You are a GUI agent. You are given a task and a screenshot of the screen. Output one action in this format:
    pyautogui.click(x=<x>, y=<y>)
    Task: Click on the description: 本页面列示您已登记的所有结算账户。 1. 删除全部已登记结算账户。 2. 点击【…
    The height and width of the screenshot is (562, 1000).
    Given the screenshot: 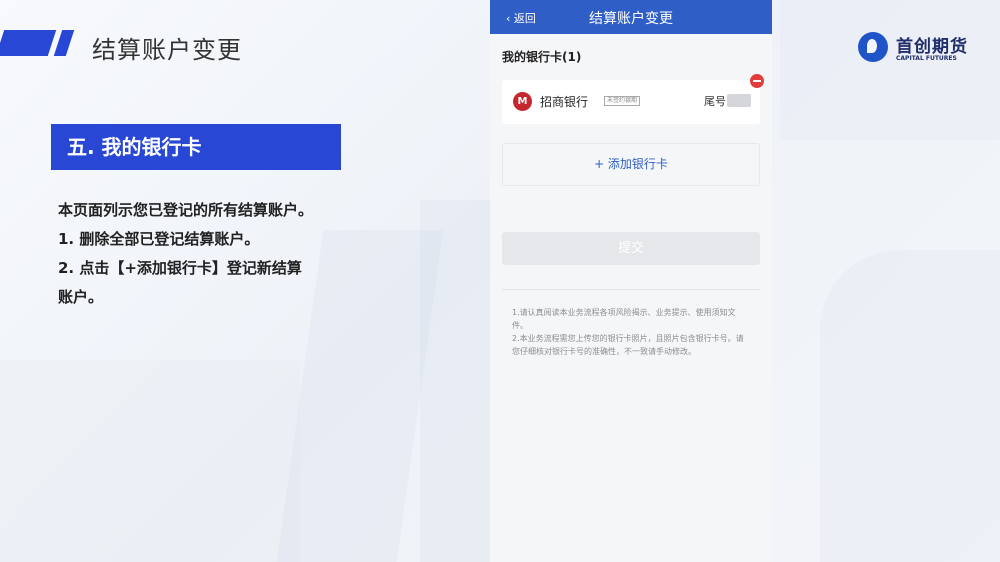 What is the action you would take?
    pyautogui.click(x=203, y=254)
    